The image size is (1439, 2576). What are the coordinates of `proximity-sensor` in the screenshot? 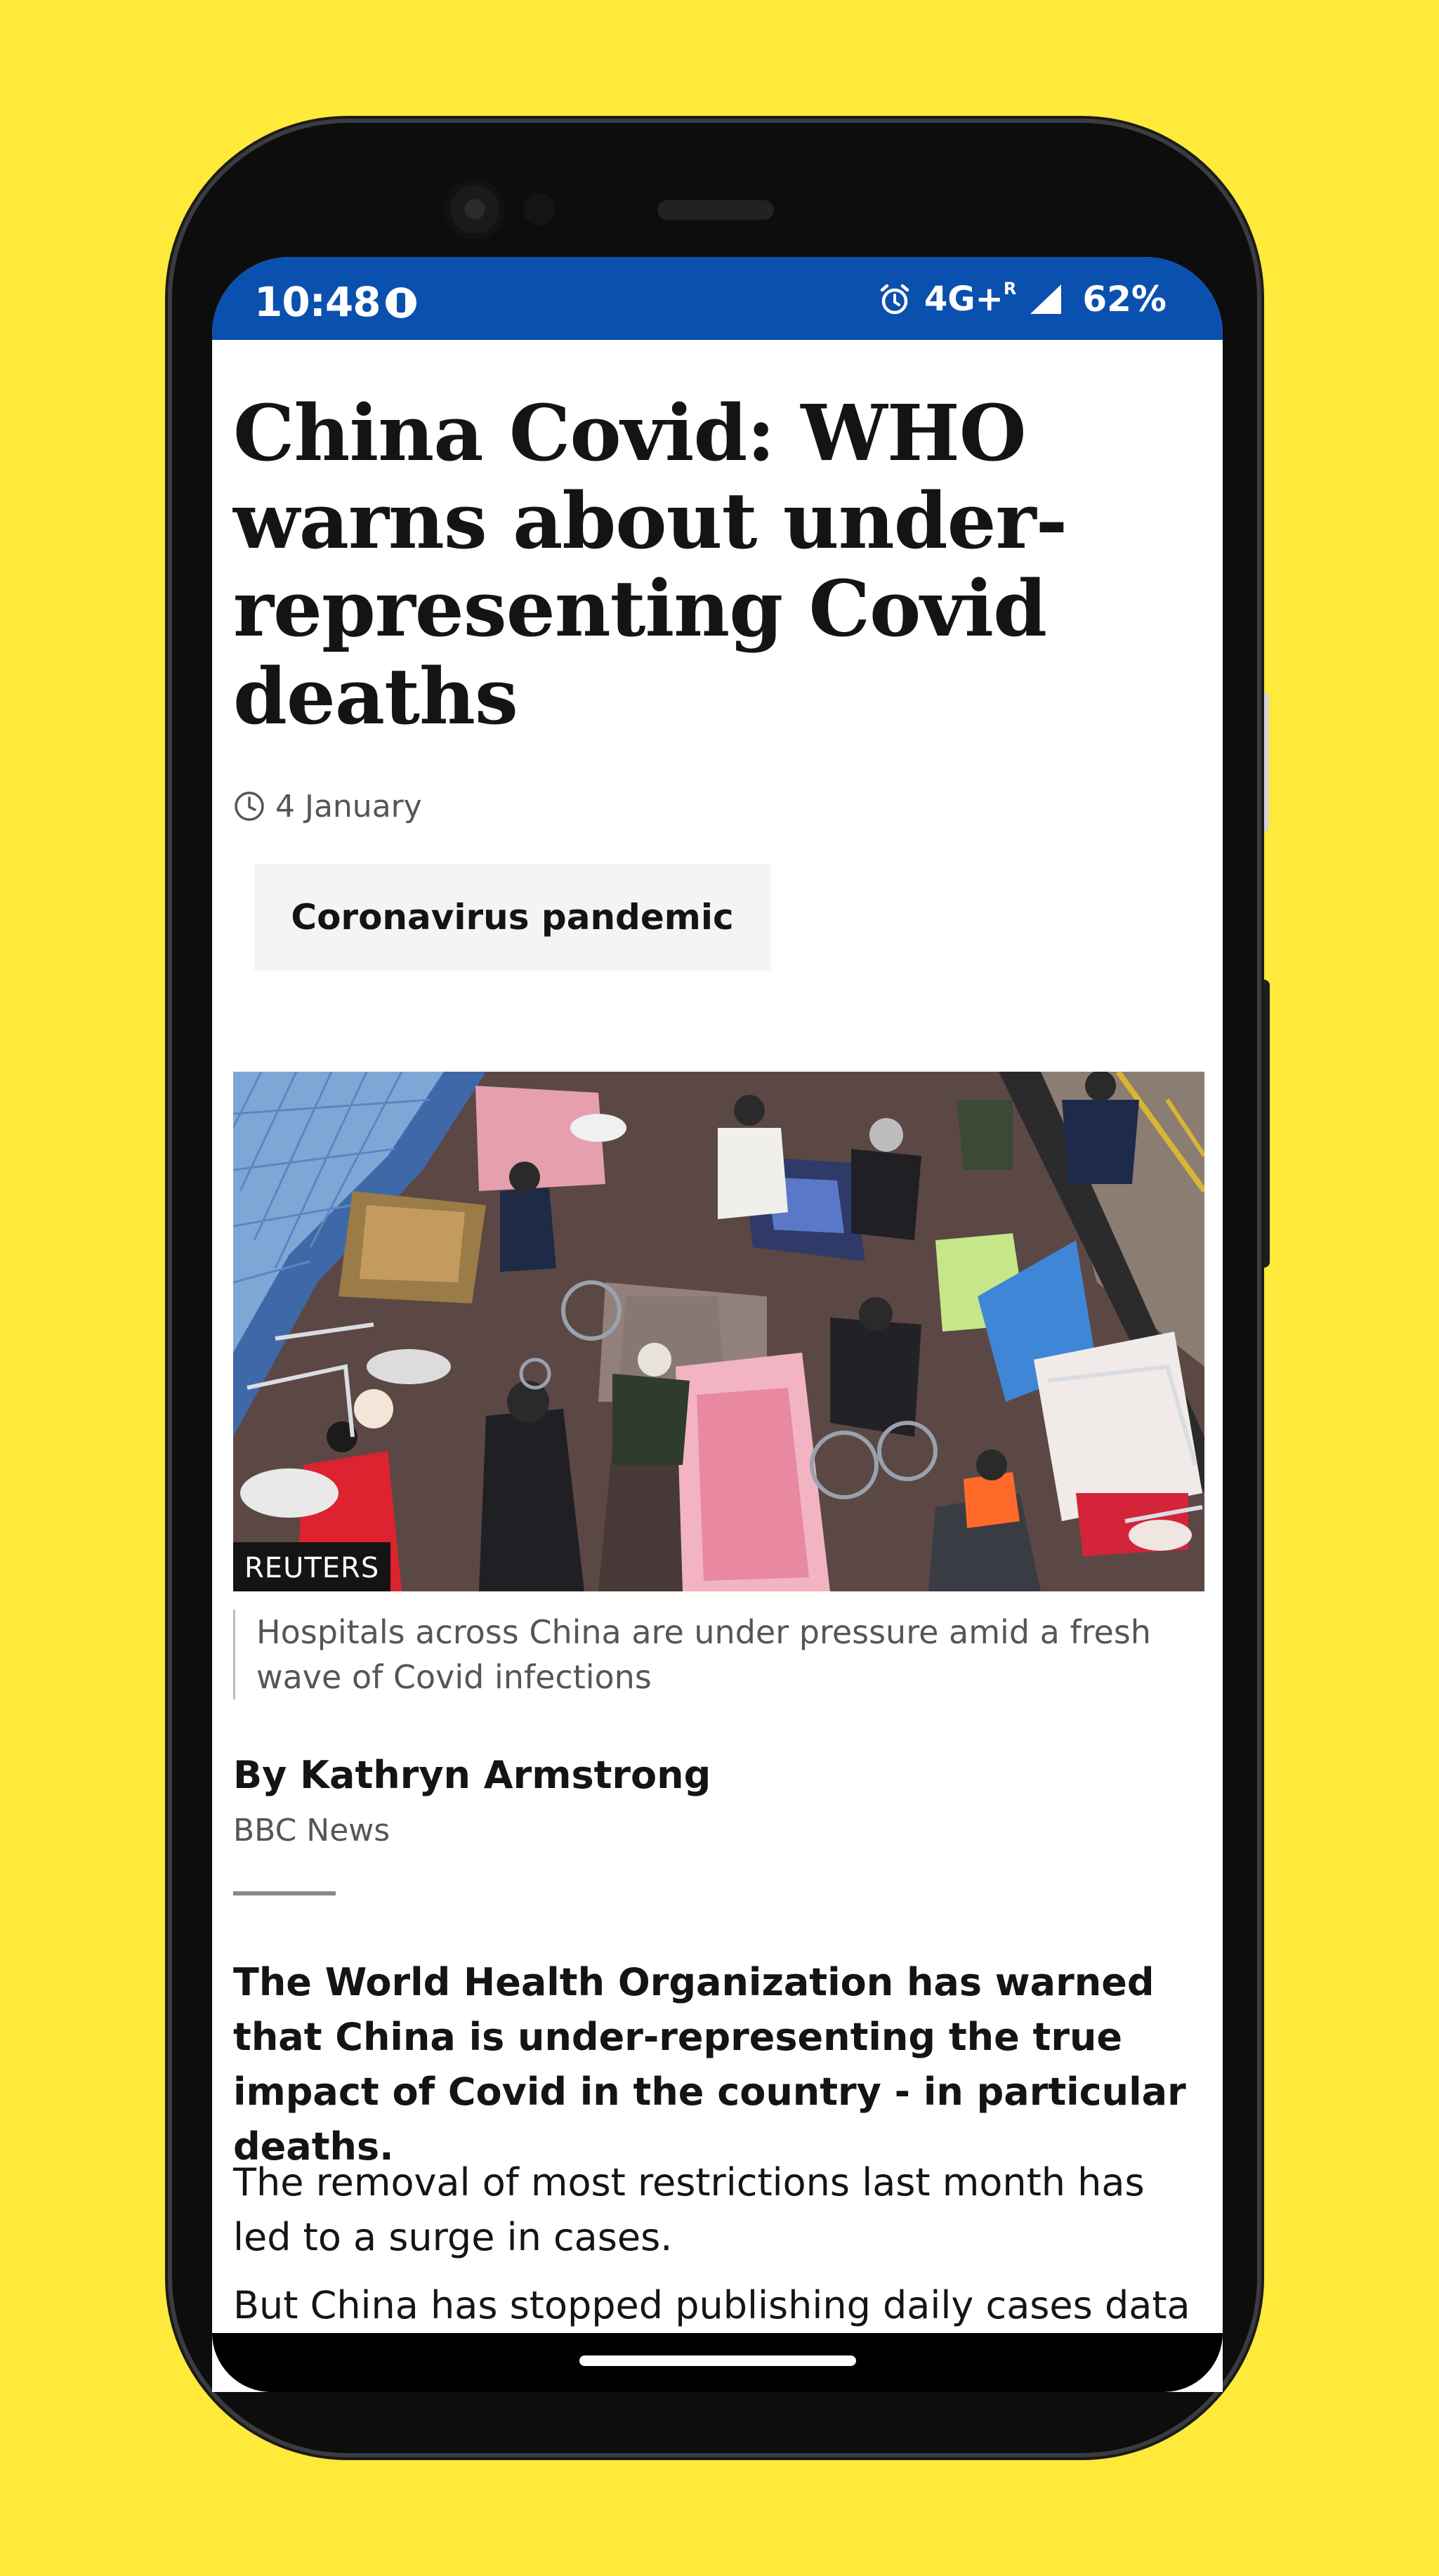 It's located at (539, 209).